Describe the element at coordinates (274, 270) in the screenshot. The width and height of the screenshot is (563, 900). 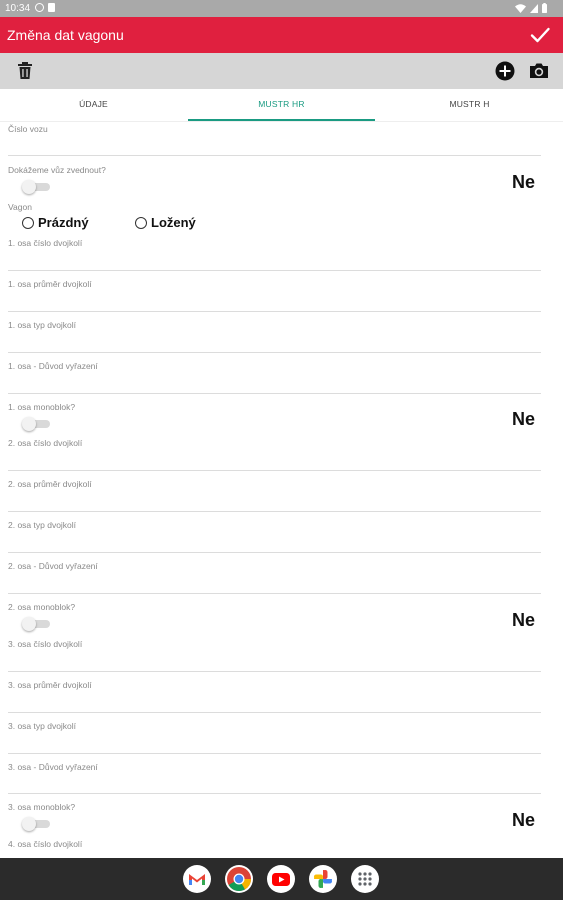
I see `axle1-cislo-input` at that location.